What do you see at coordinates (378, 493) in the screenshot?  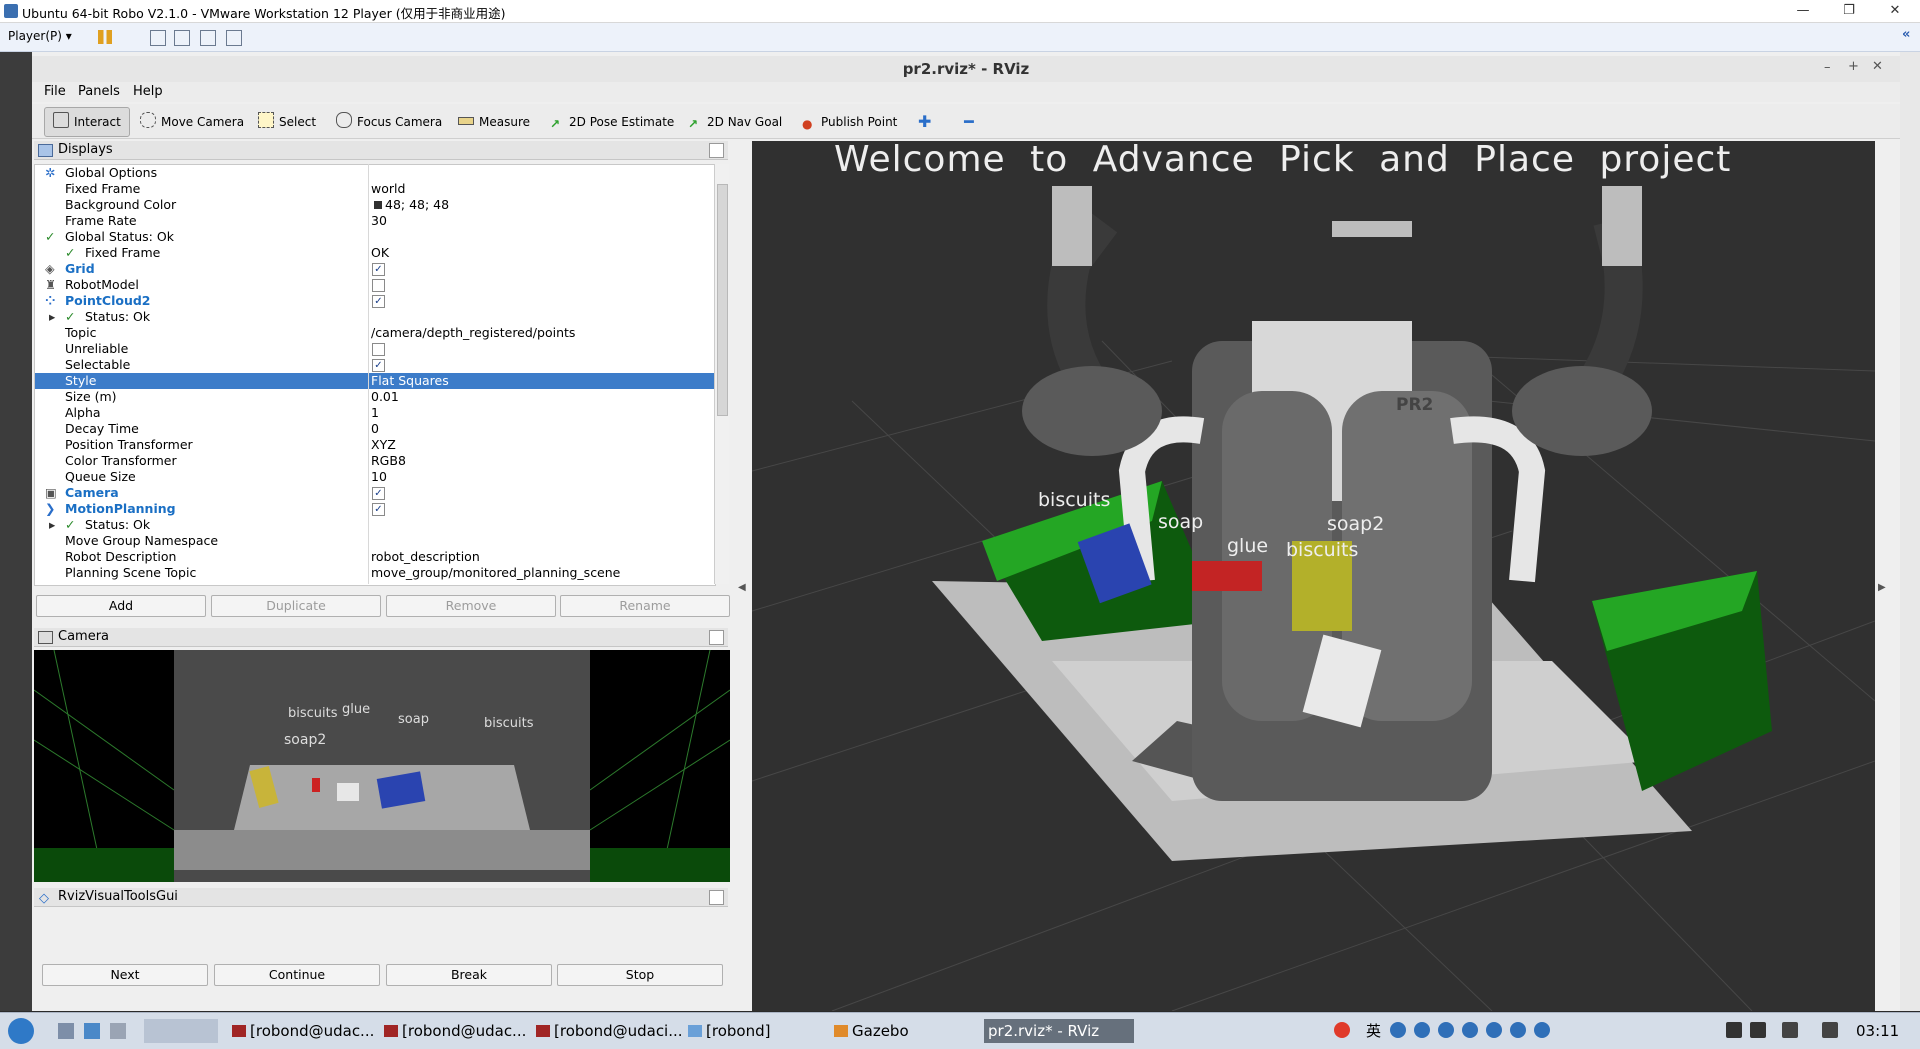 I see `camera-enabled-checkbox: ✓` at bounding box center [378, 493].